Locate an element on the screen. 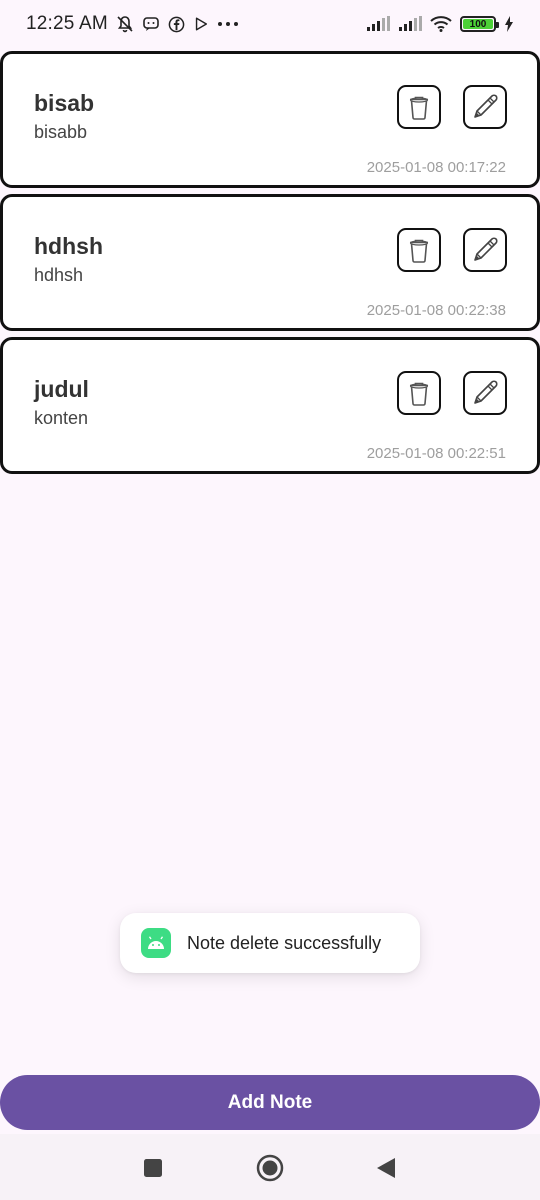 The width and height of the screenshot is (540, 1200). status-bar: 12:25 AM 100 is located at coordinates (270, 24).